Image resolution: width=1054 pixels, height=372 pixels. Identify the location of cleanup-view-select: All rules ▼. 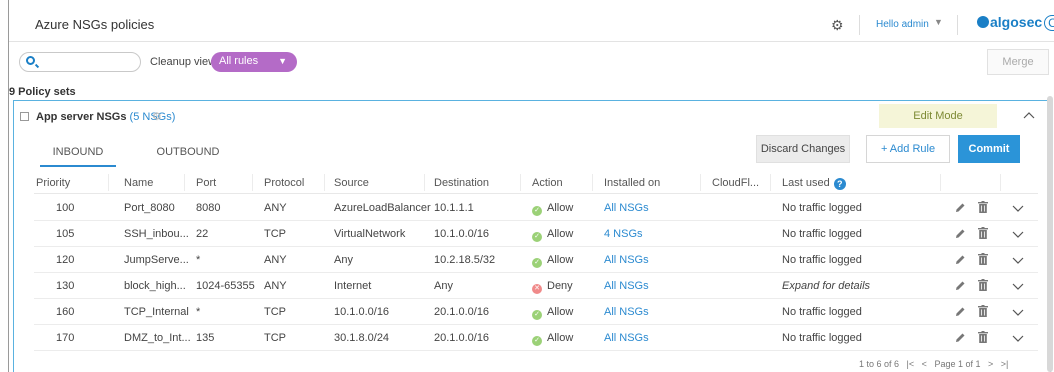
(254, 62).